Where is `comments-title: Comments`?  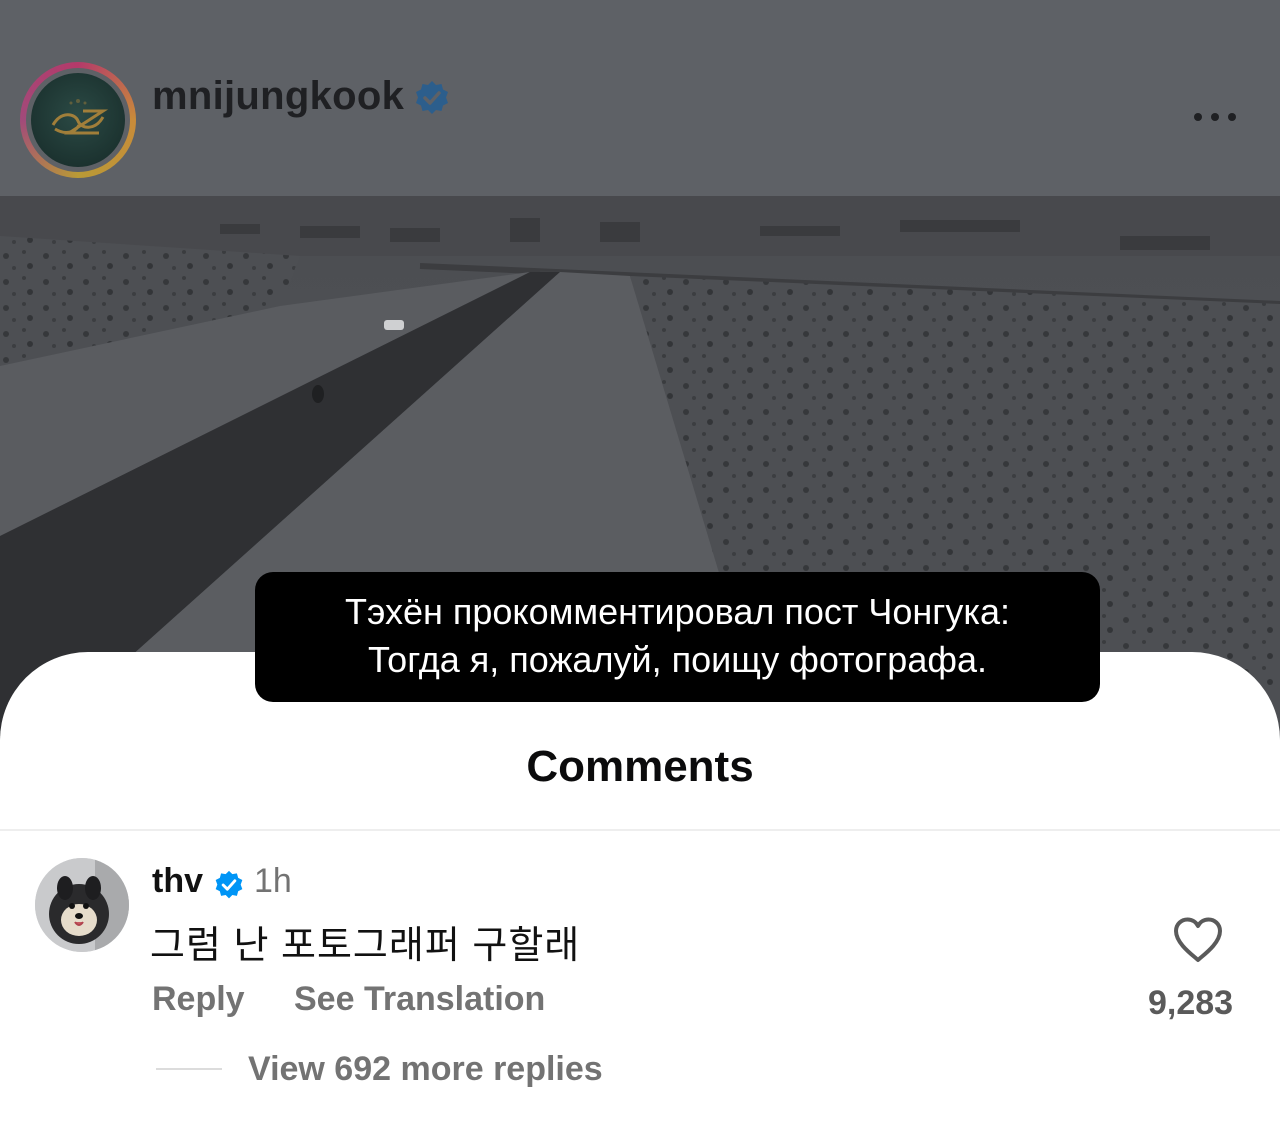
comments-title: Comments is located at coordinates (640, 766).